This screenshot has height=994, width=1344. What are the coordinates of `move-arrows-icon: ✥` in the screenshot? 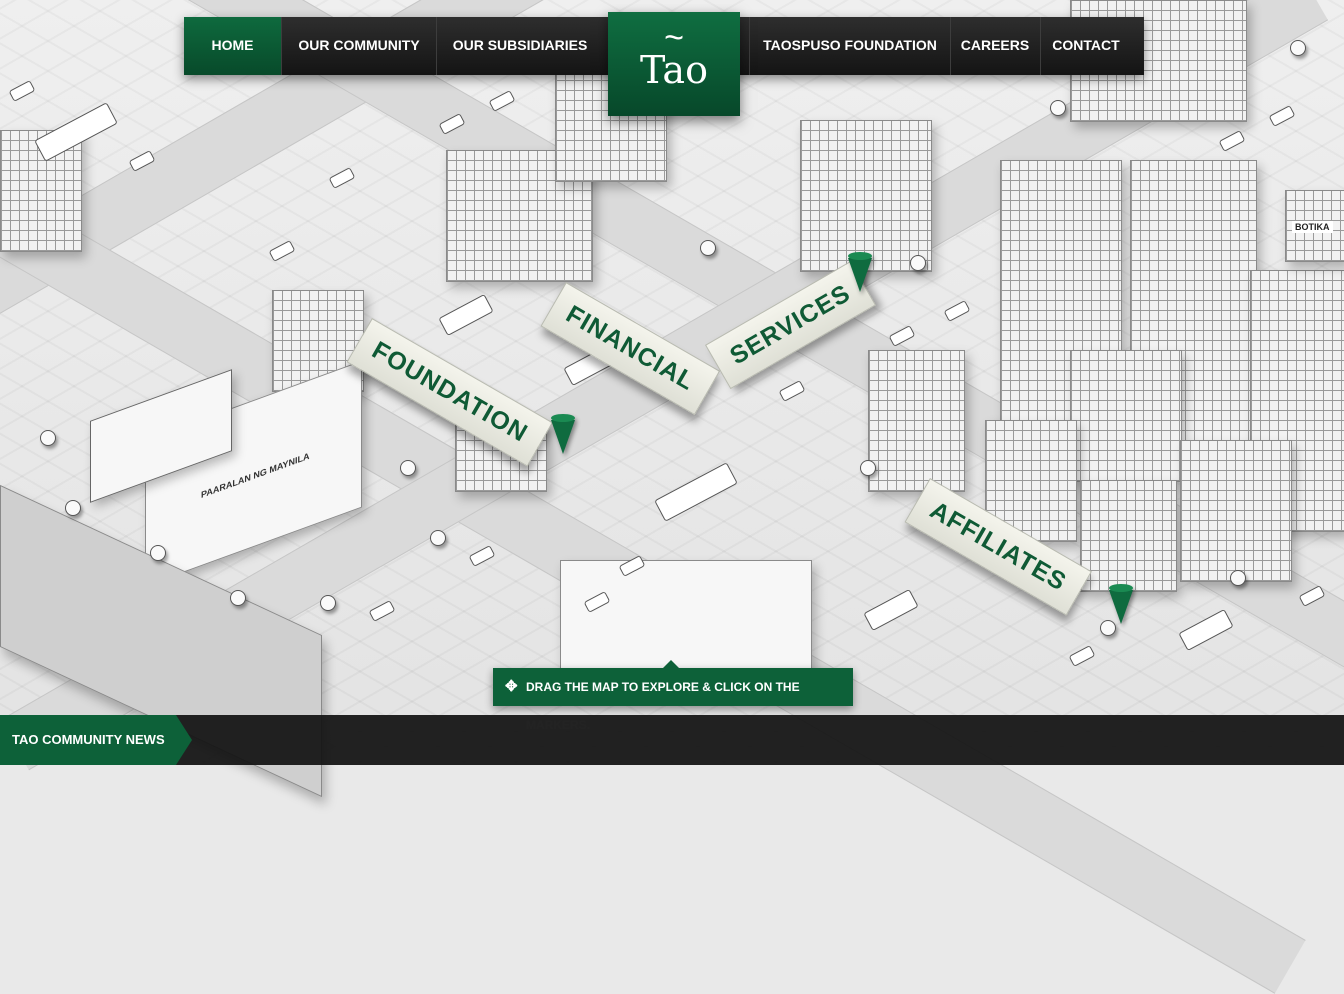 It's located at (511, 686).